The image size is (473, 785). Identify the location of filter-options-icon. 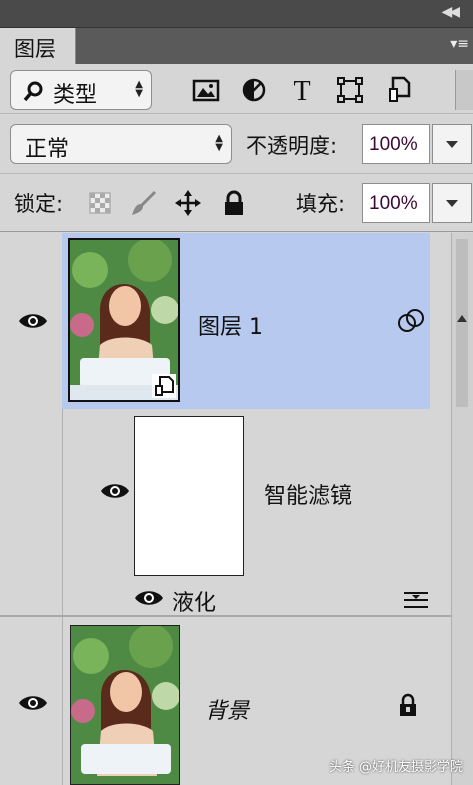
(416, 599).